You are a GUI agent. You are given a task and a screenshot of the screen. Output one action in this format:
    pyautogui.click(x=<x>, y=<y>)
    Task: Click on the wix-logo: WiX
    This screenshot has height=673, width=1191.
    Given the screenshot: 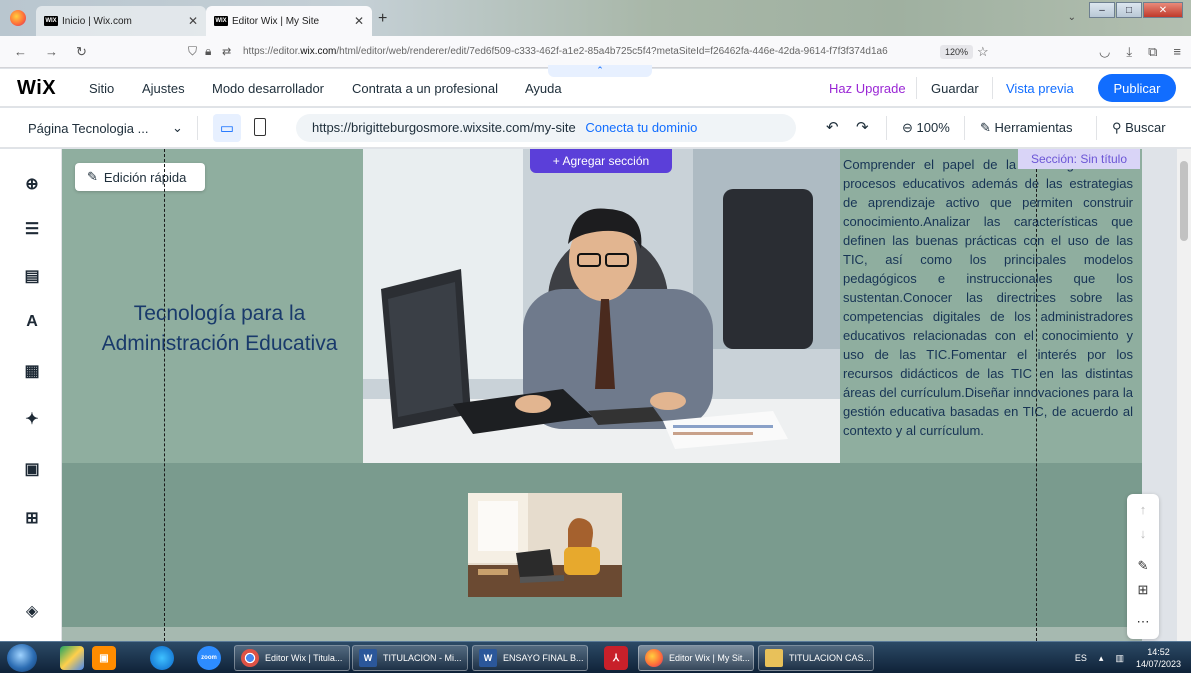 What is the action you would take?
    pyautogui.click(x=36, y=88)
    